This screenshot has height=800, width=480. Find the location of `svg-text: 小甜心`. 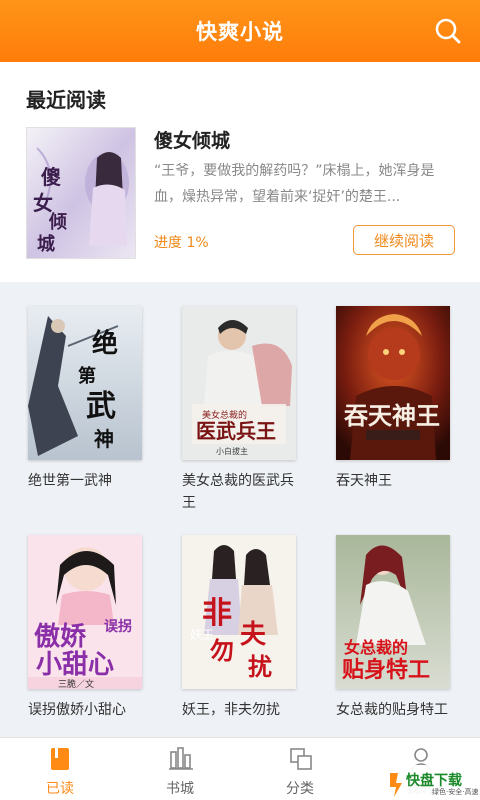

svg-text: 小甜心 is located at coordinates (75, 665).